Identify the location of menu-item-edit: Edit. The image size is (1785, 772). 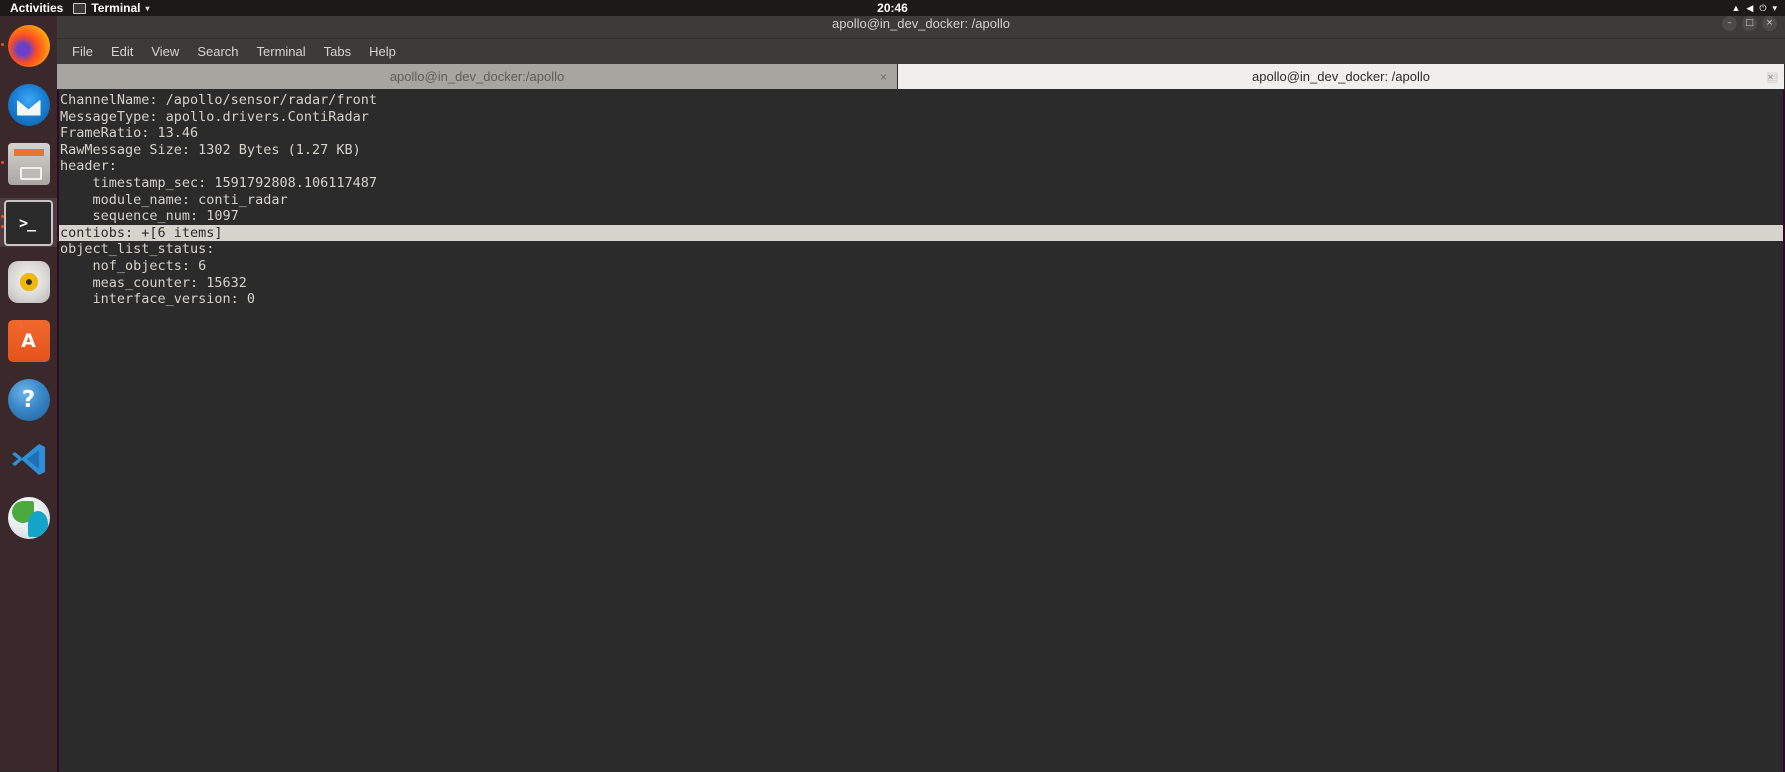
(122, 51).